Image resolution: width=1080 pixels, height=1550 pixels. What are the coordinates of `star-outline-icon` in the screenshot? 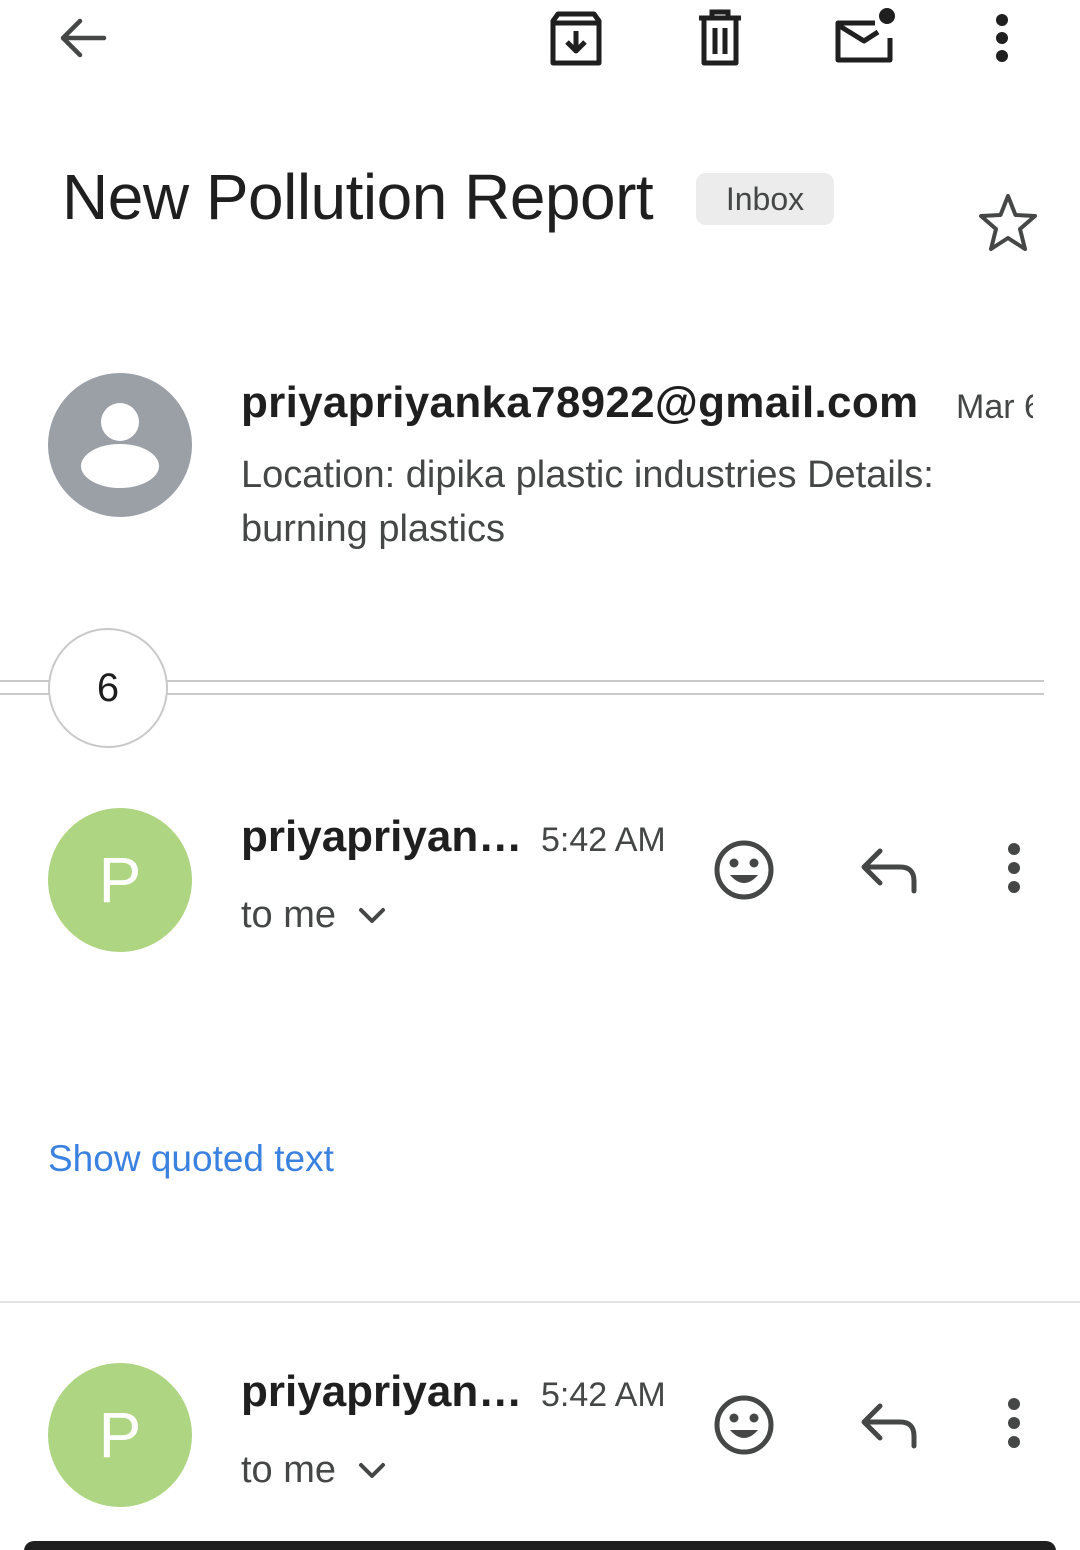 It's located at (1008, 222).